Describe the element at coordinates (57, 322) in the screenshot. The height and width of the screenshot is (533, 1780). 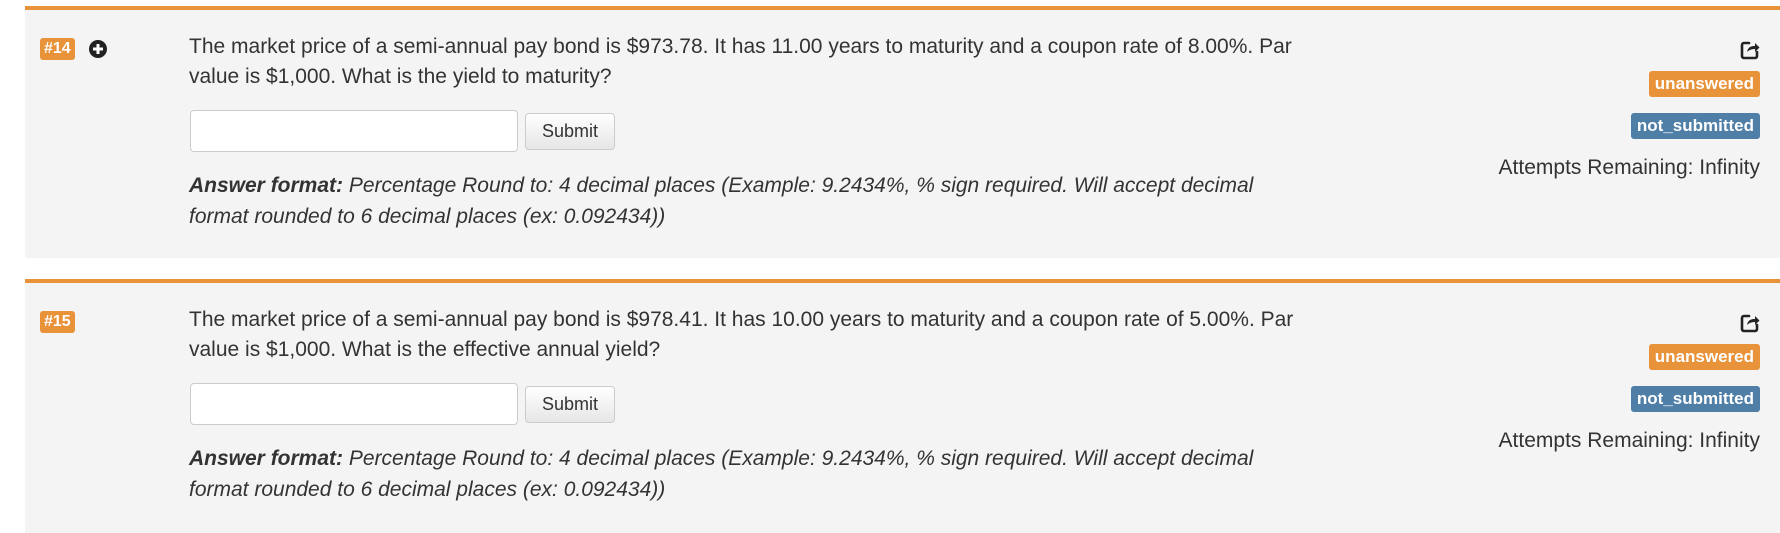
I see `question-number-badge: #15` at that location.